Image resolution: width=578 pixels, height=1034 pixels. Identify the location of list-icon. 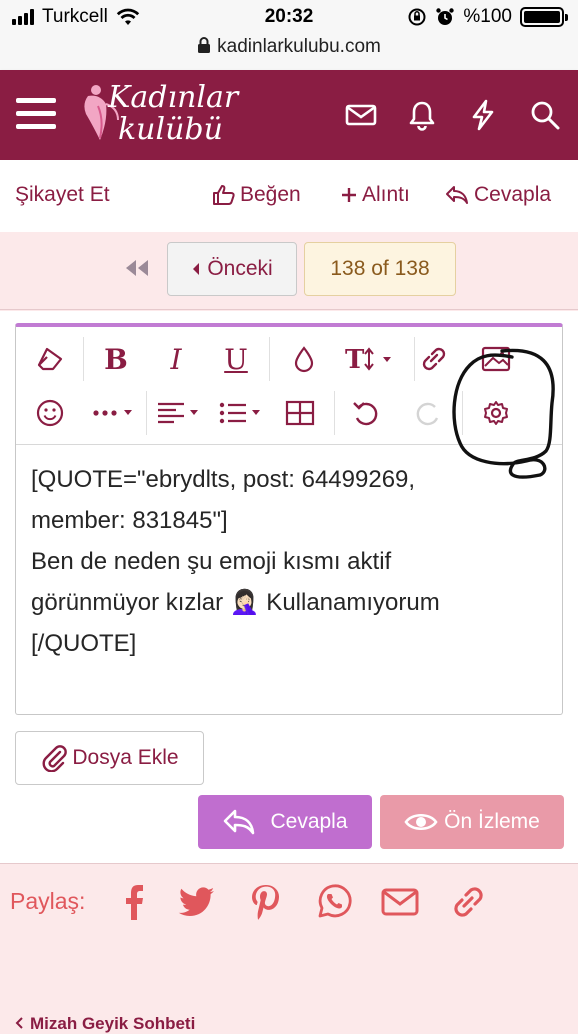
(244, 413).